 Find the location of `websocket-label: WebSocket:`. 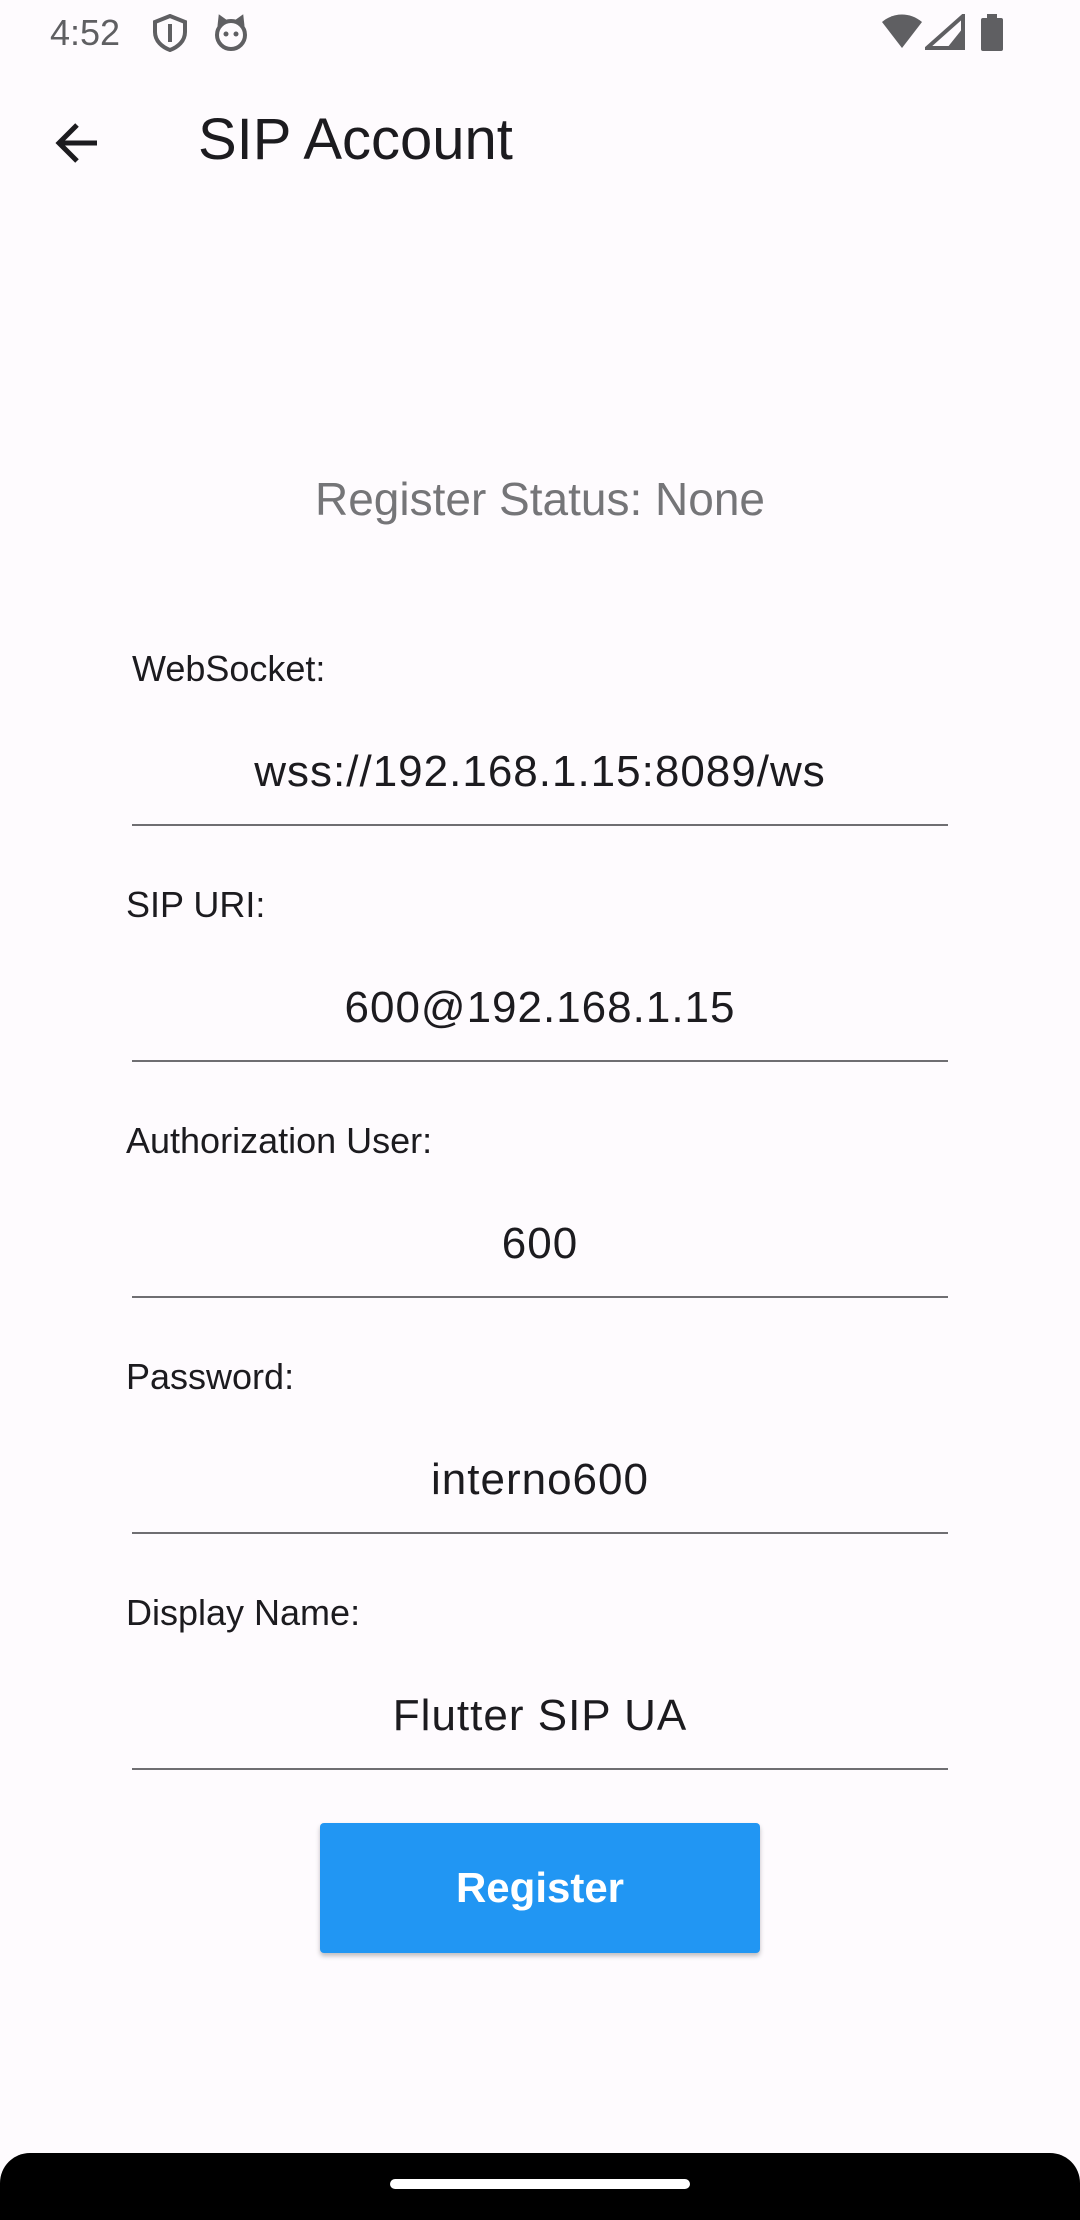

websocket-label: WebSocket: is located at coordinates (229, 668).